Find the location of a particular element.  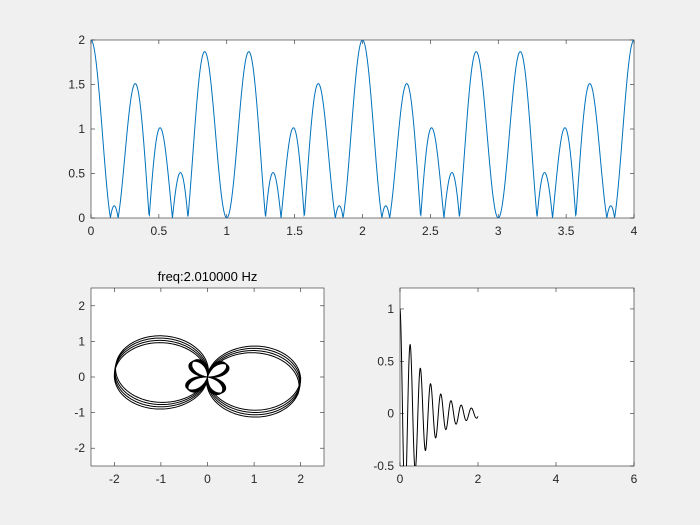

x-tick-label: -1 is located at coordinates (161, 479).